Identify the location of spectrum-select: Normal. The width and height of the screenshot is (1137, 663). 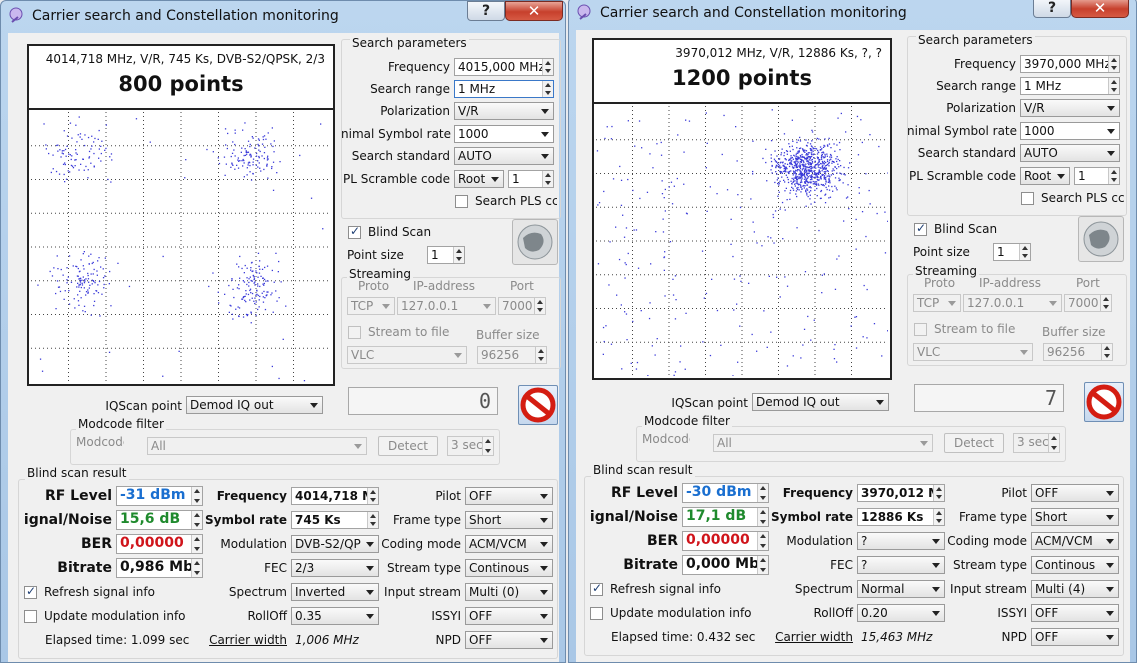
(901, 589).